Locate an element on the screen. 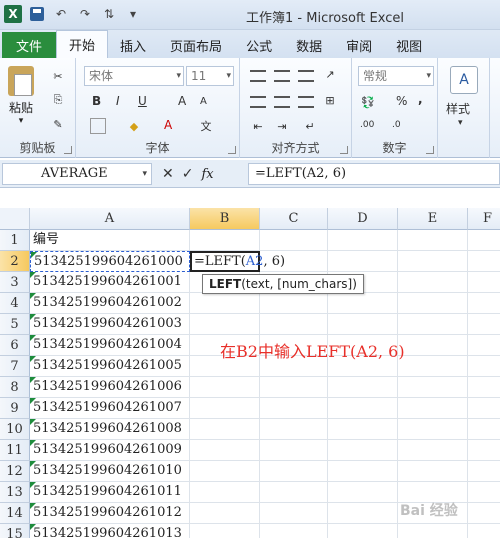 This screenshot has height=538, width=500. alignment-launcher-icon is located at coordinates (344, 150).